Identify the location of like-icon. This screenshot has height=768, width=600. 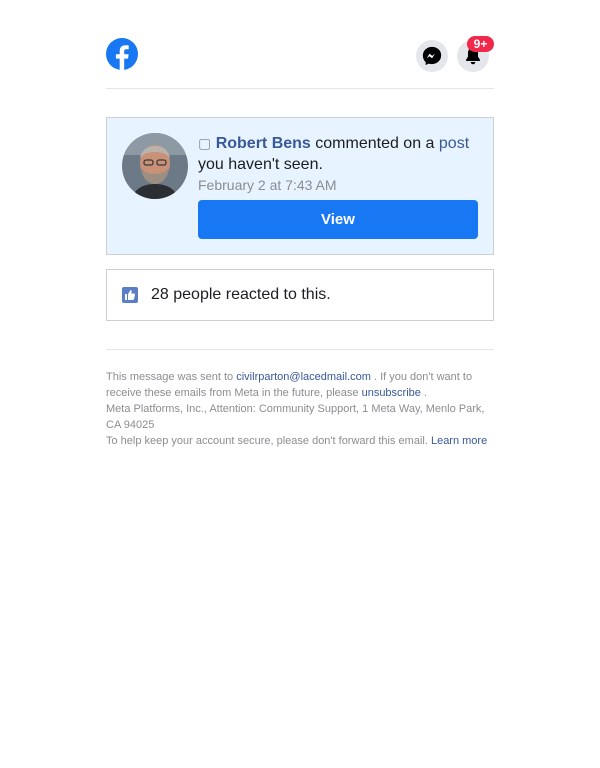
(130, 295).